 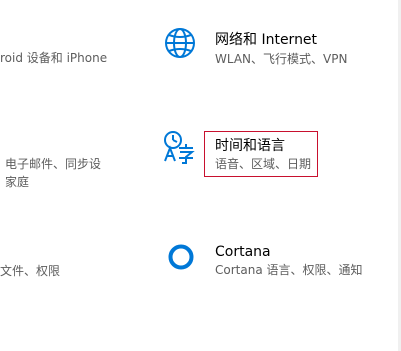 I want to click on tile-title: 时间和语言, so click(x=250, y=146).